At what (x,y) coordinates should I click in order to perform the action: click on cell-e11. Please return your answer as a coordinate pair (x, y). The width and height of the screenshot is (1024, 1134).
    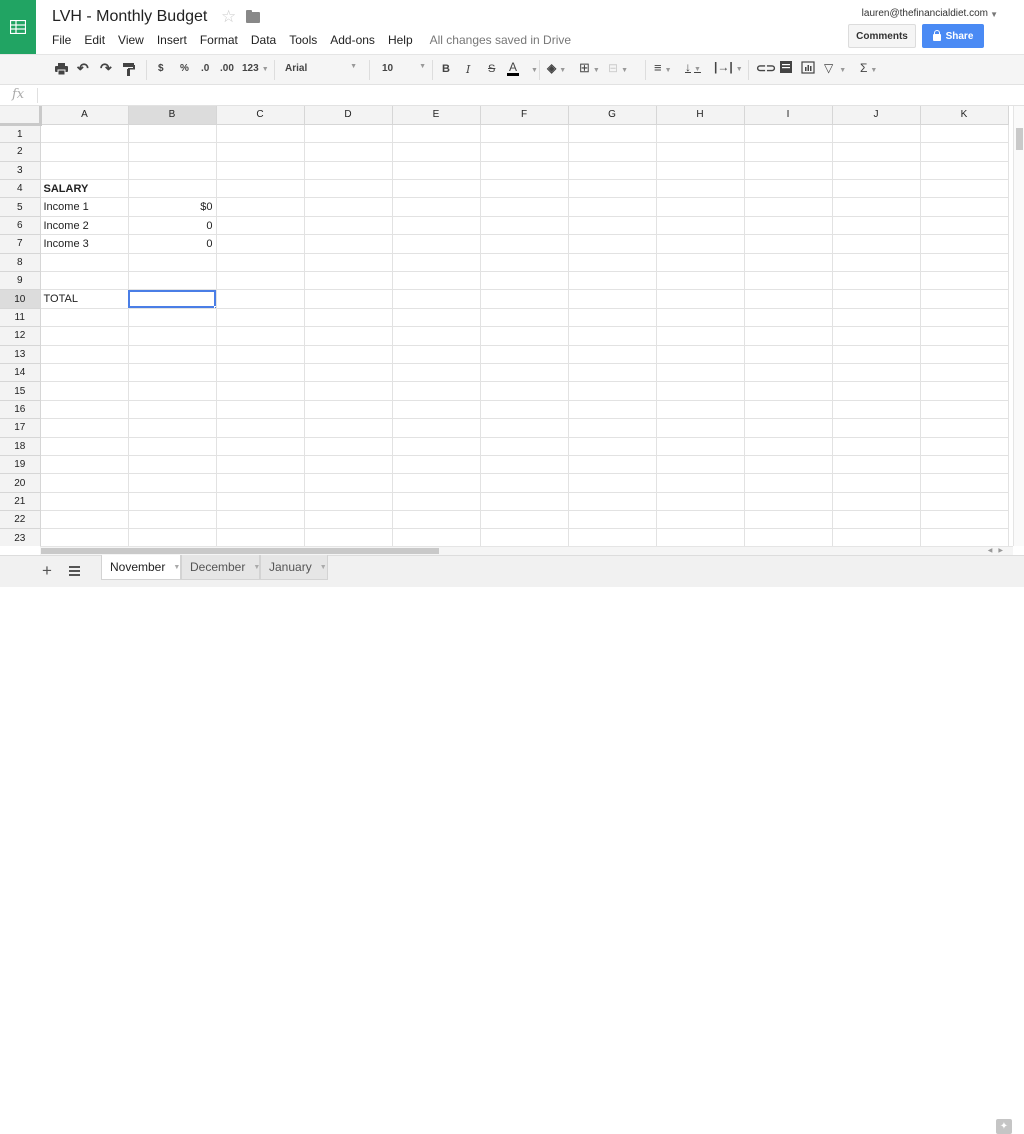
    Looking at the image, I should click on (436, 318).